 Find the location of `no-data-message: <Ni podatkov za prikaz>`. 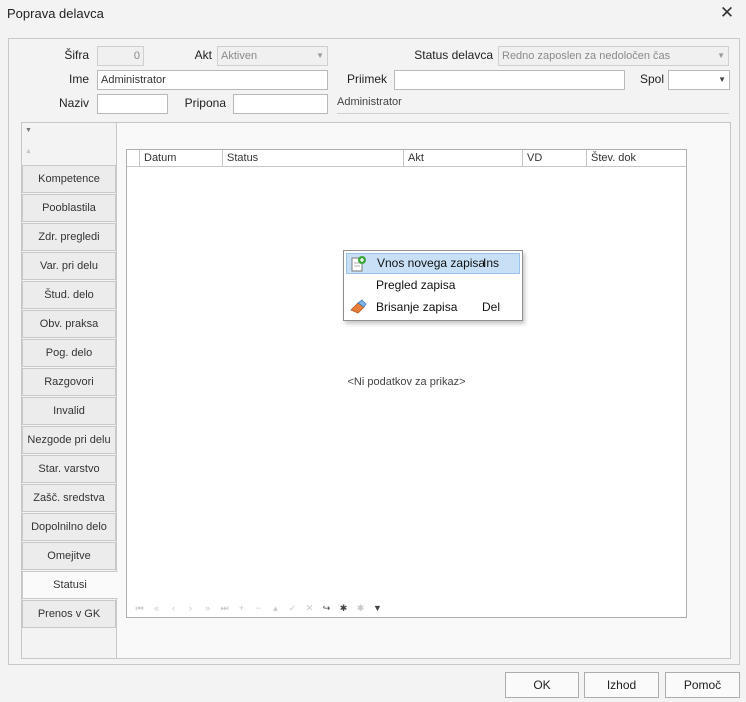

no-data-message: <Ni podatkov za prikaz> is located at coordinates (406, 382).